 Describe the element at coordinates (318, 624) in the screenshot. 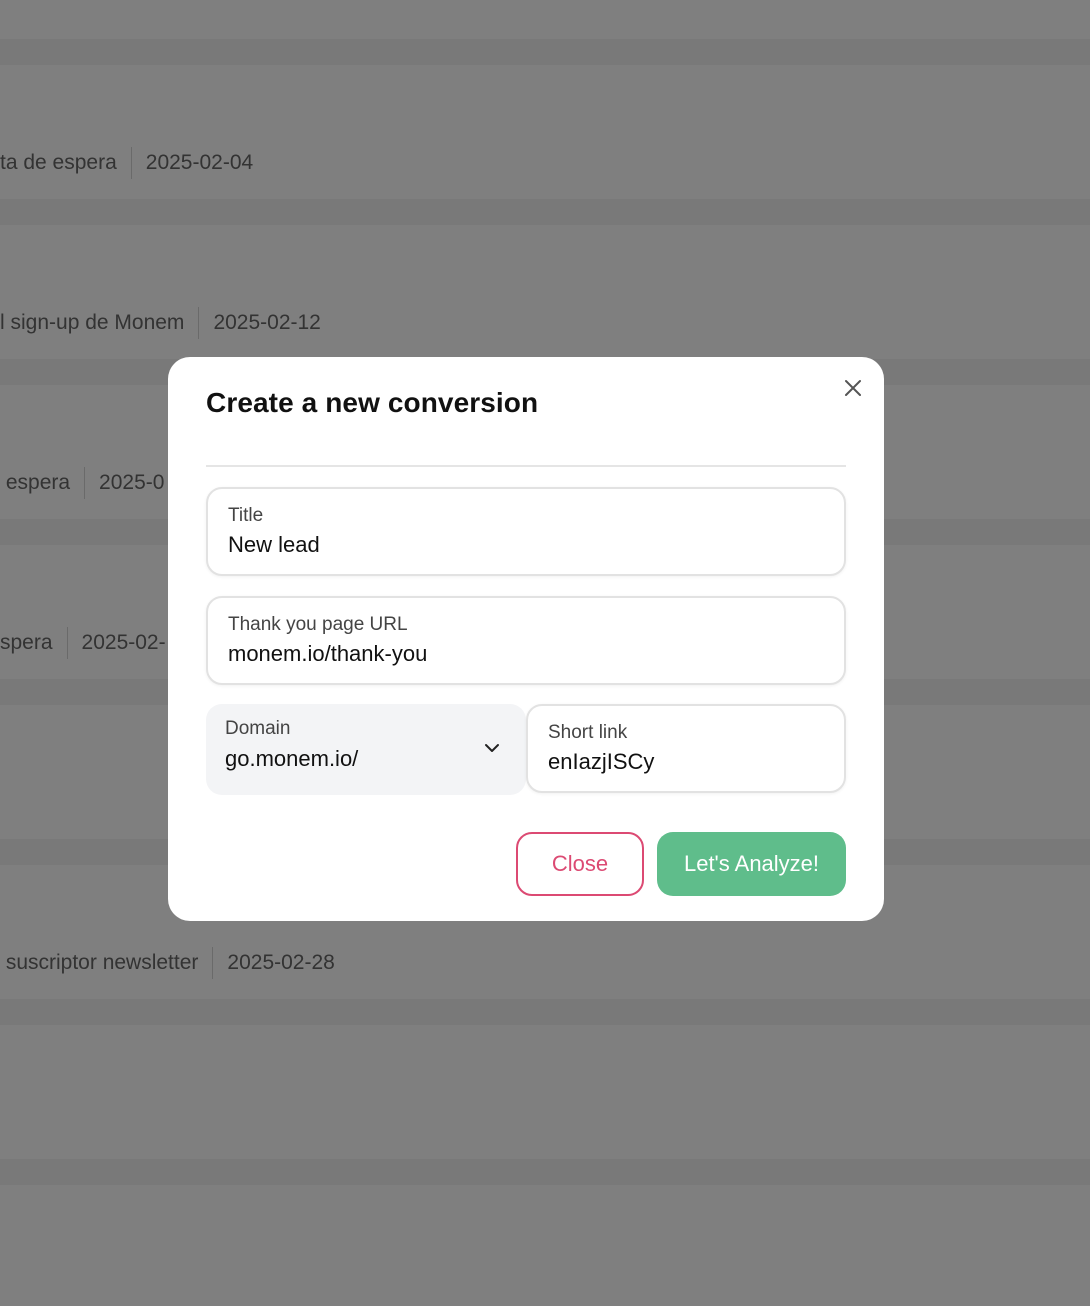

I see `thank-you-url-label: Thank you page URL` at that location.